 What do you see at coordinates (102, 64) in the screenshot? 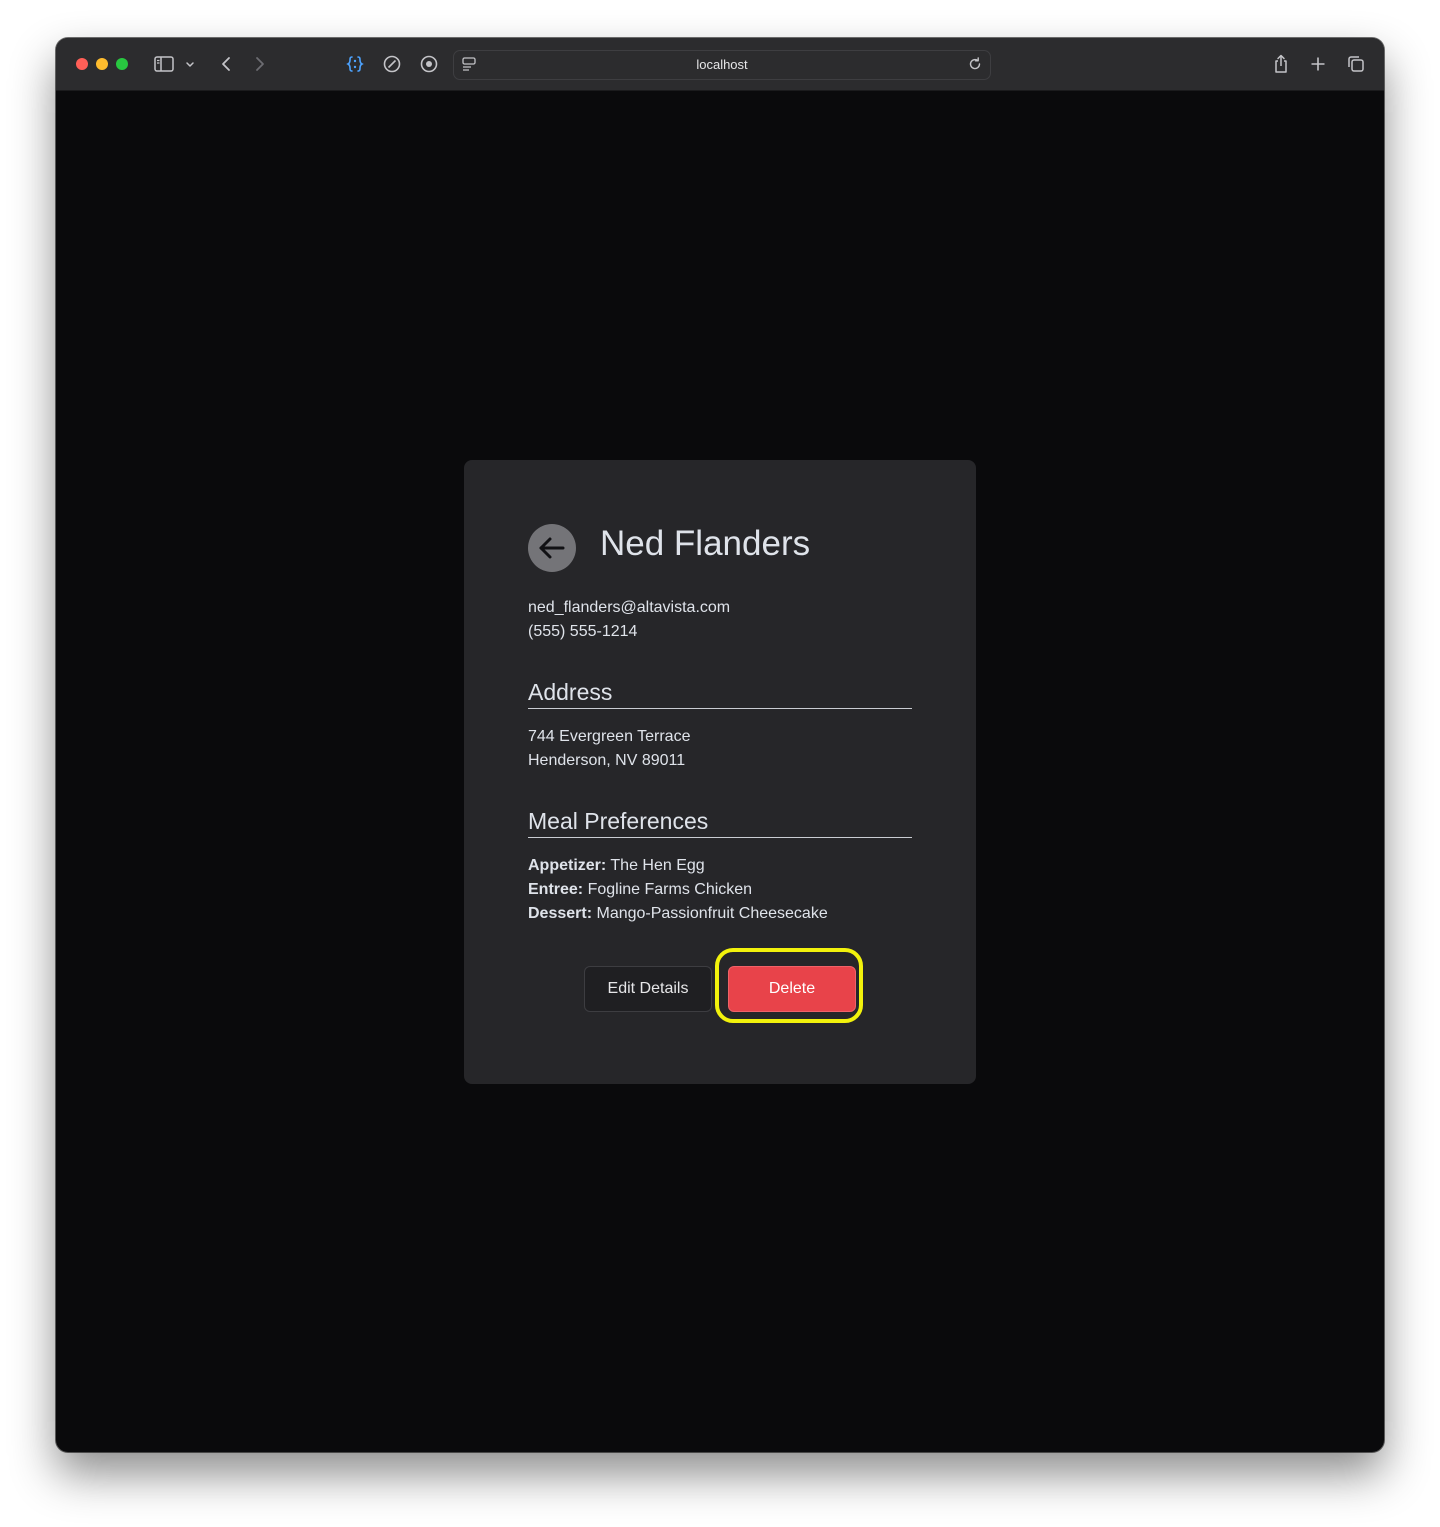
I see `minimize-window-button` at bounding box center [102, 64].